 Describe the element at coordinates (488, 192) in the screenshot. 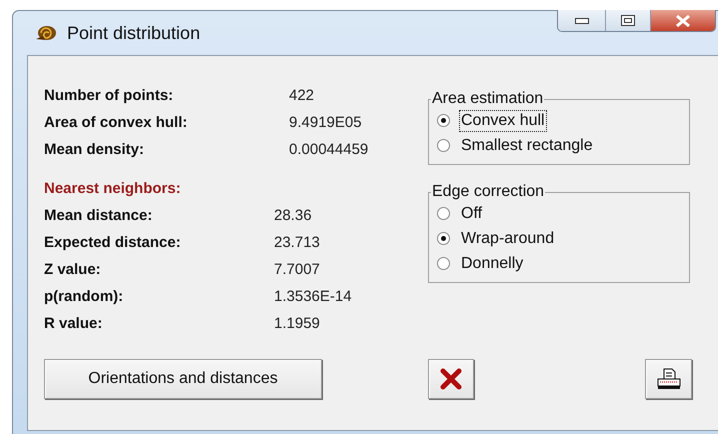

I see `group-title: Edge correction` at that location.